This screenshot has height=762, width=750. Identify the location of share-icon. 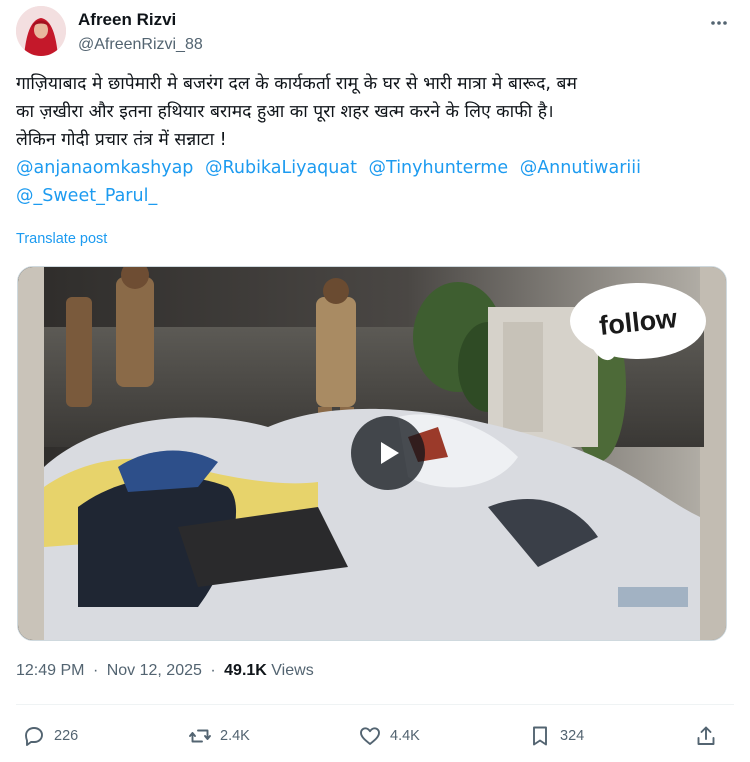
(706, 735).